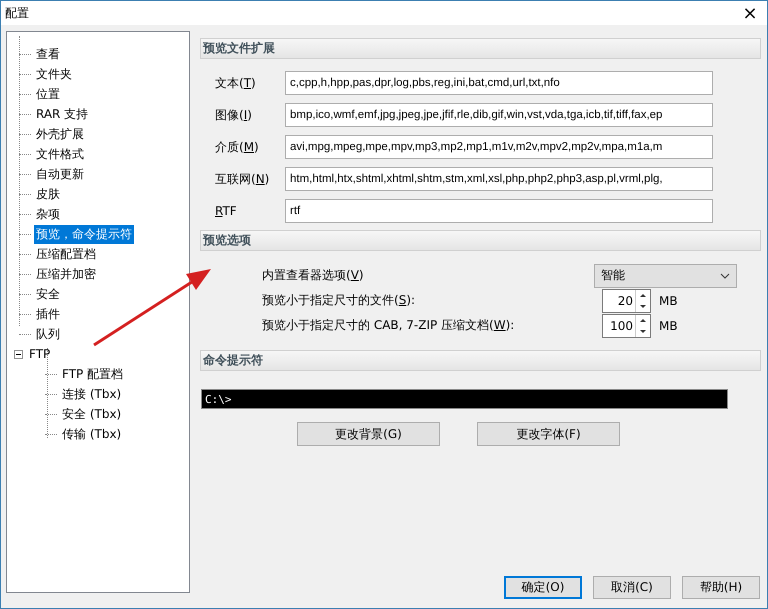  Describe the element at coordinates (48, 94) in the screenshot. I see `tree-item: 位置` at that location.